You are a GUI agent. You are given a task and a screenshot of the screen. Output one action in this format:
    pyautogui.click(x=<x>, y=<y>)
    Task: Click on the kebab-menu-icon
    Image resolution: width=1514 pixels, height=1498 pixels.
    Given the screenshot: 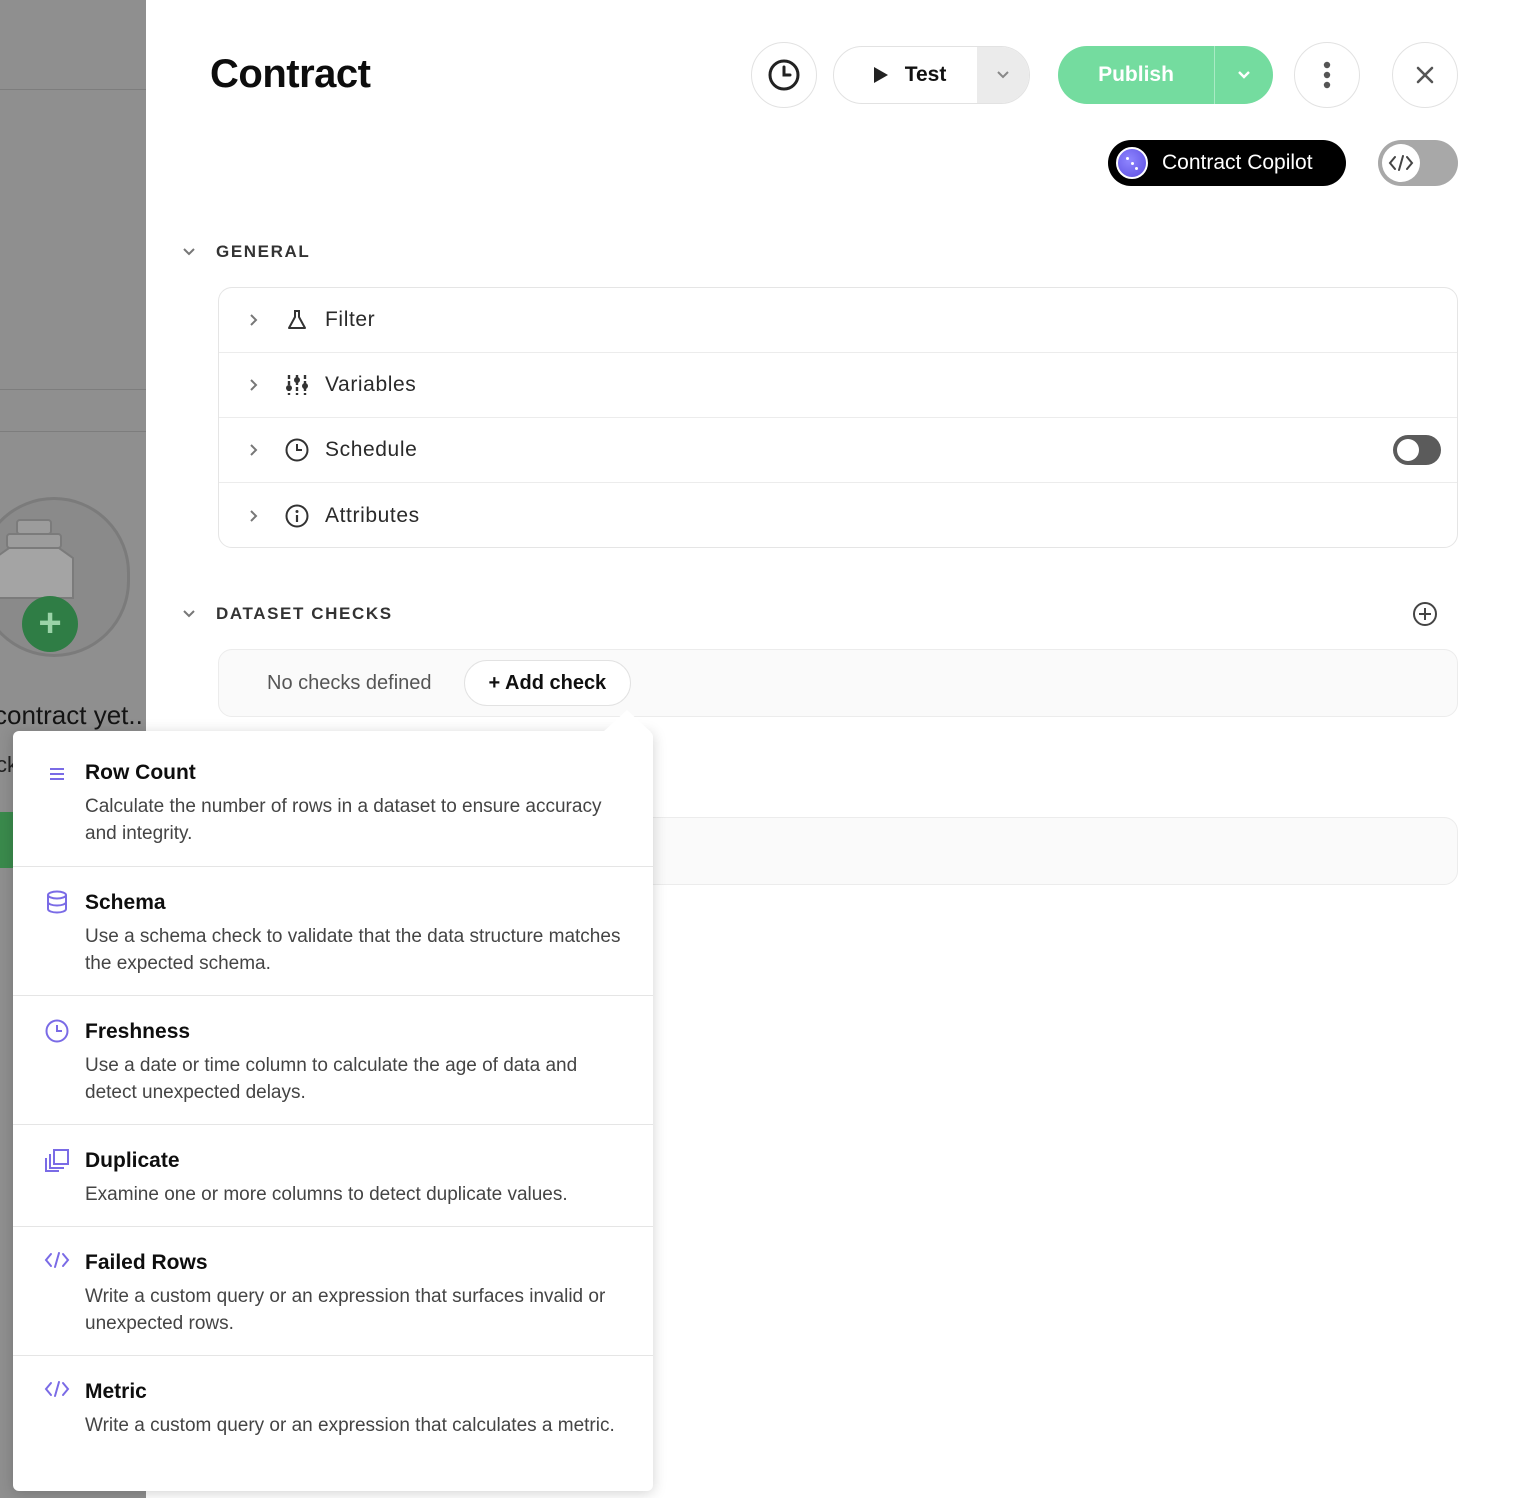 What is the action you would take?
    pyautogui.click(x=1327, y=75)
    